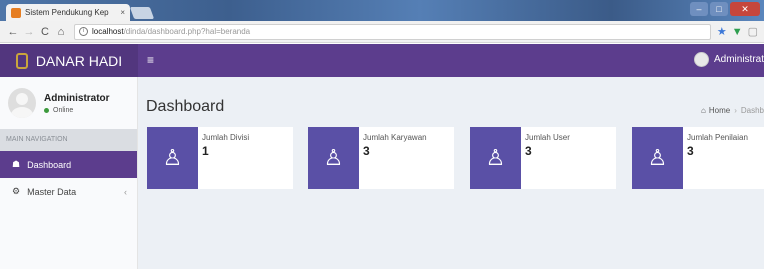  What do you see at coordinates (46, 110) in the screenshot?
I see `online-status-icon` at bounding box center [46, 110].